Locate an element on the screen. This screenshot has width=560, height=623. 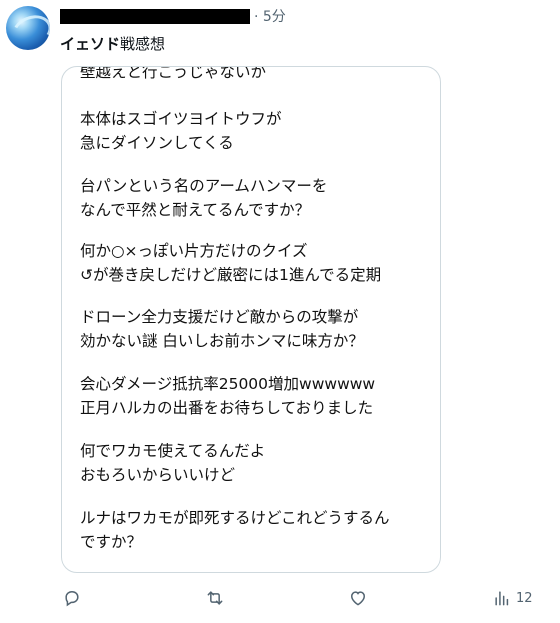
reply-button is located at coordinates (72, 598).